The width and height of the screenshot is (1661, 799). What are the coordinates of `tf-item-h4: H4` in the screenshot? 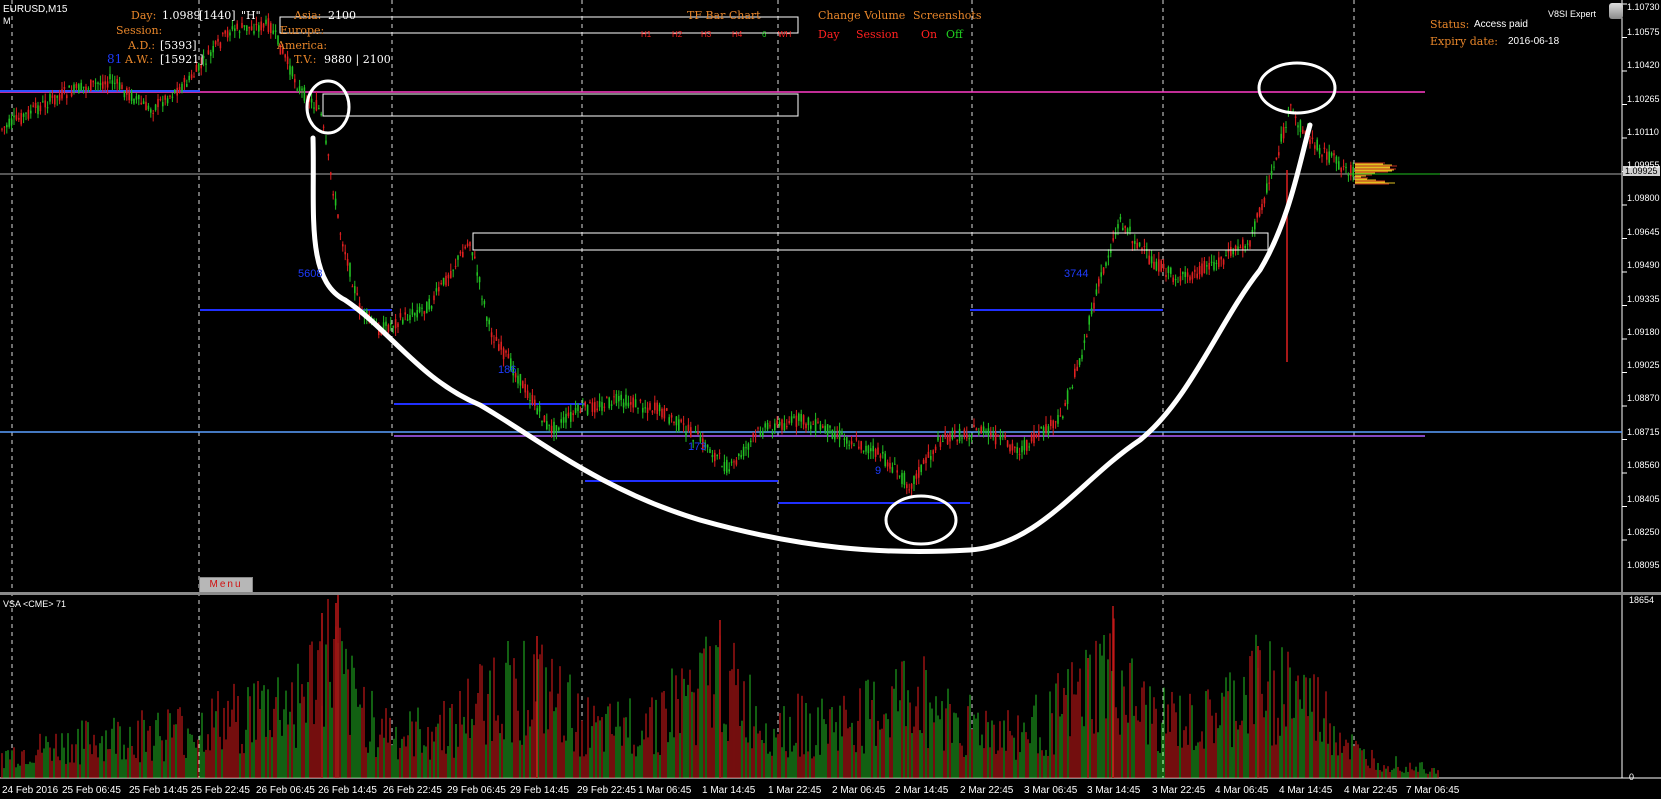 It's located at (737, 34).